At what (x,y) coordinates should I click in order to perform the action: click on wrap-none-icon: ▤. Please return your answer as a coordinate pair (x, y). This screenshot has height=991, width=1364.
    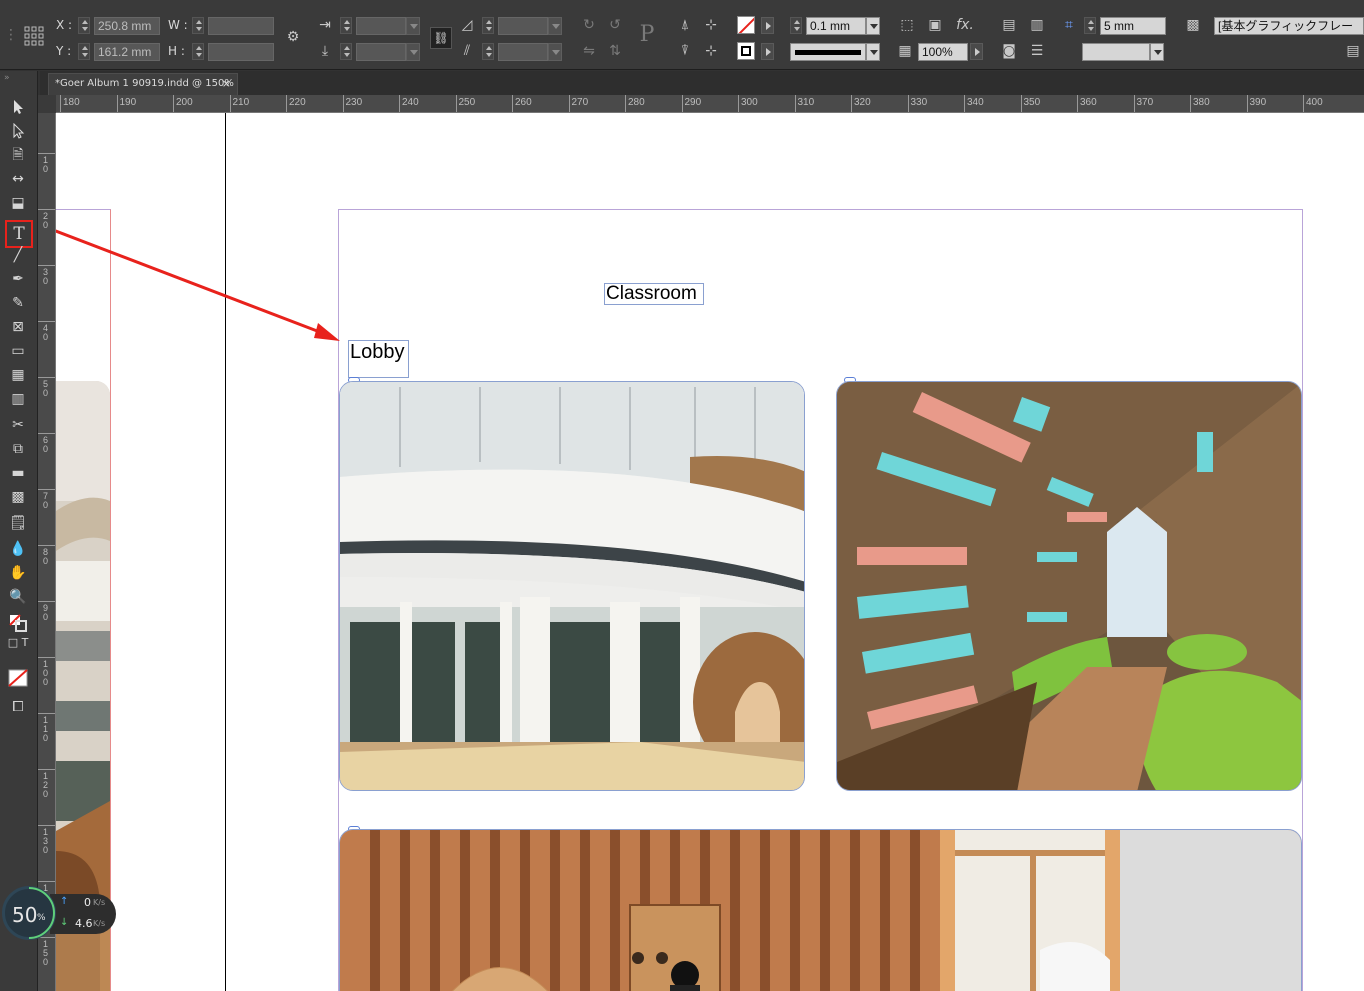
    Looking at the image, I should click on (1009, 25).